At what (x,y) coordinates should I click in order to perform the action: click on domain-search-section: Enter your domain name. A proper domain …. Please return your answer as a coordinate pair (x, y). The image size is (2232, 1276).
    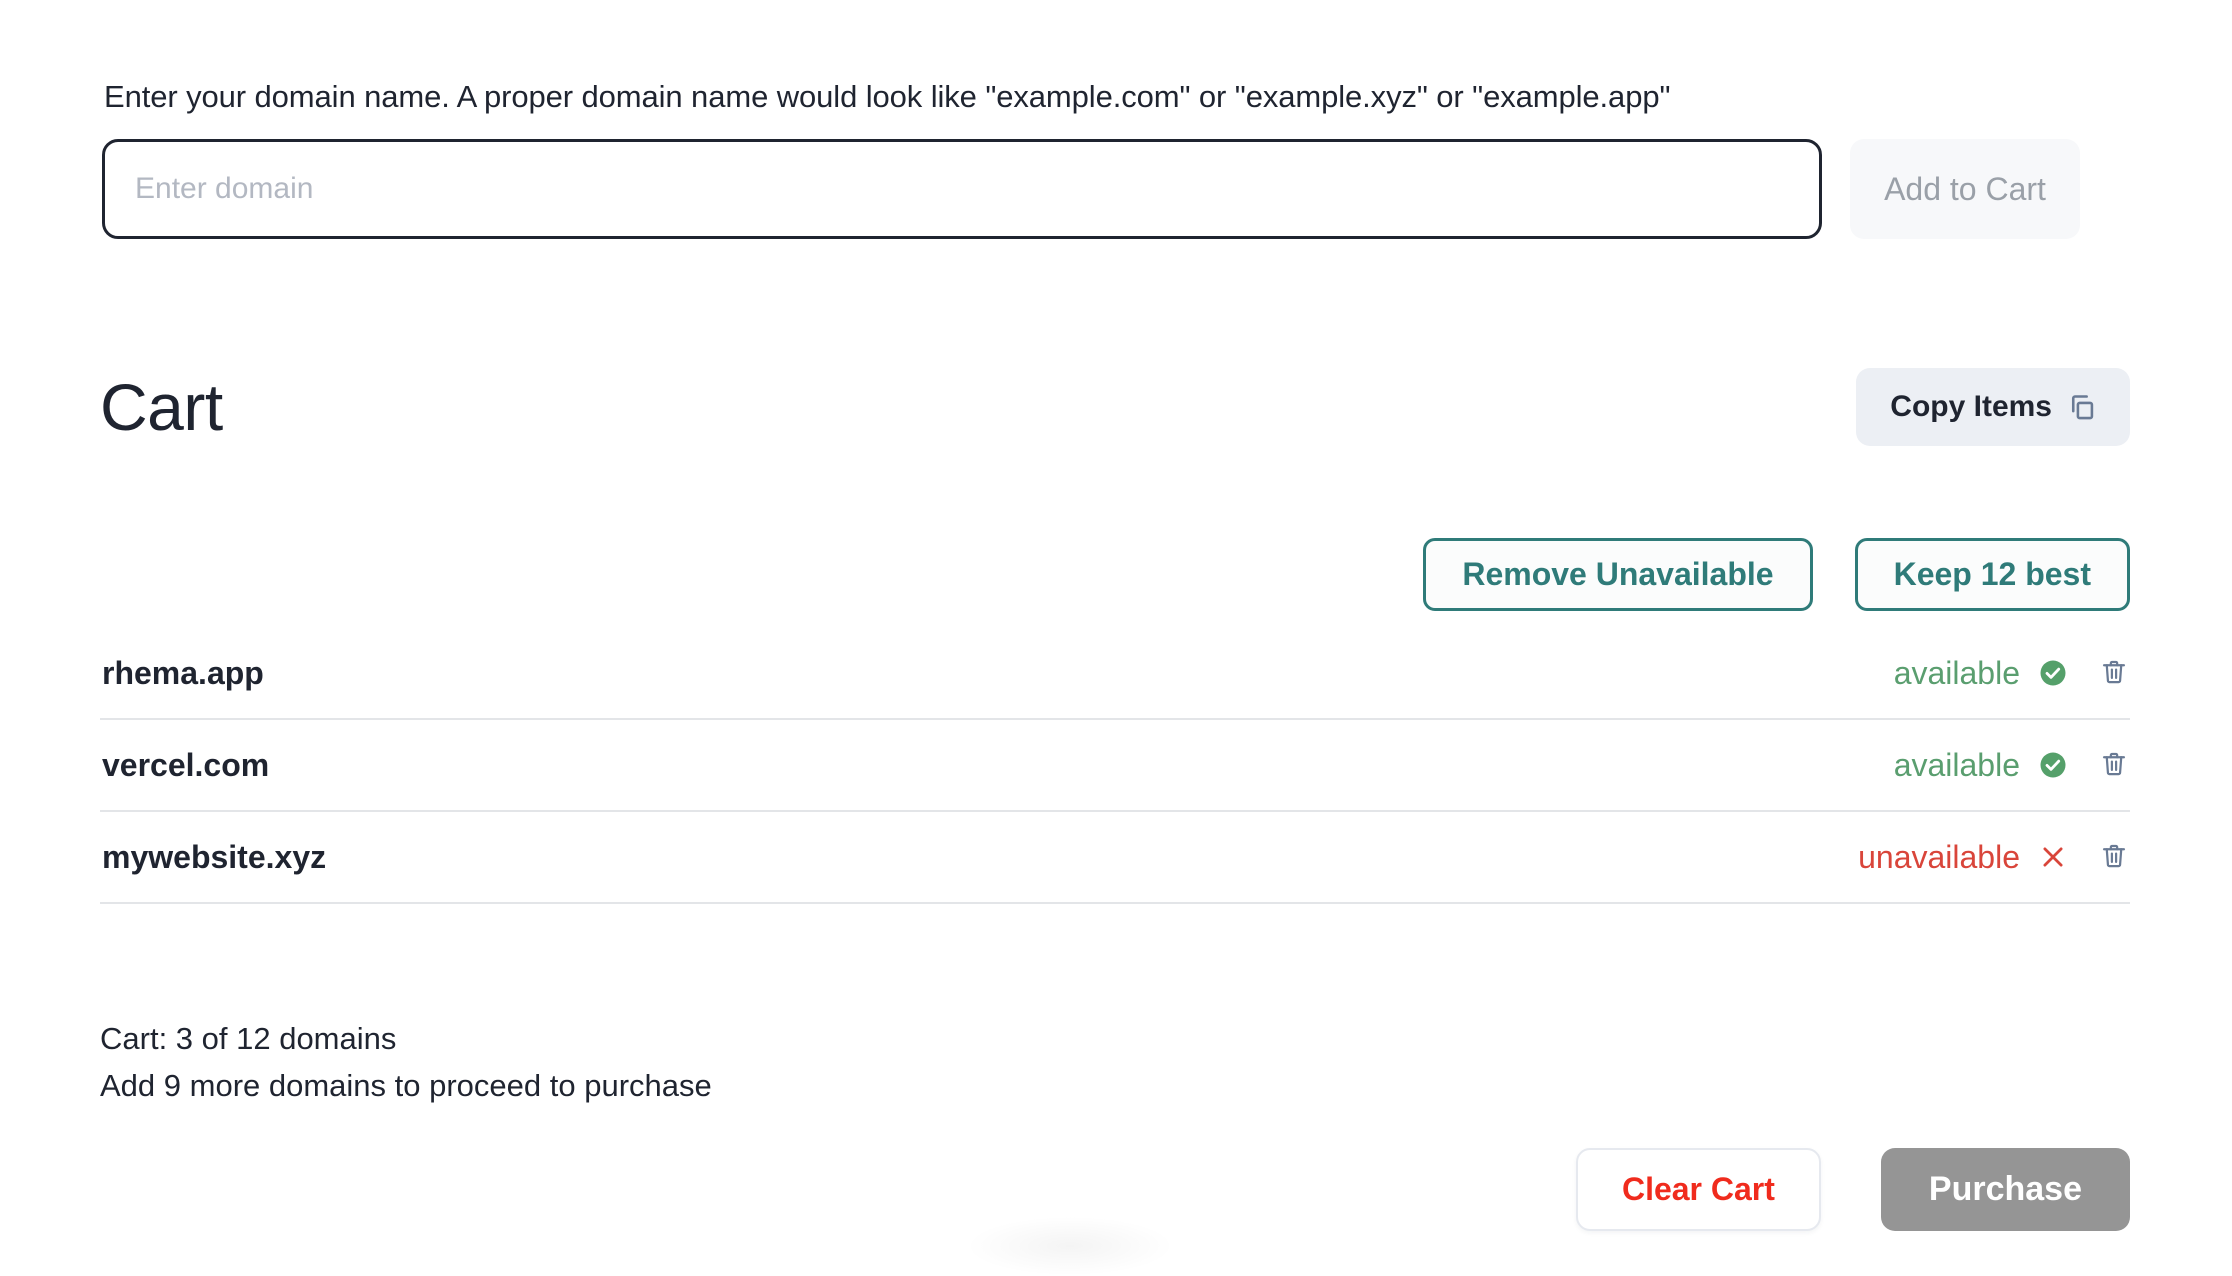
    Looking at the image, I should click on (1116, 159).